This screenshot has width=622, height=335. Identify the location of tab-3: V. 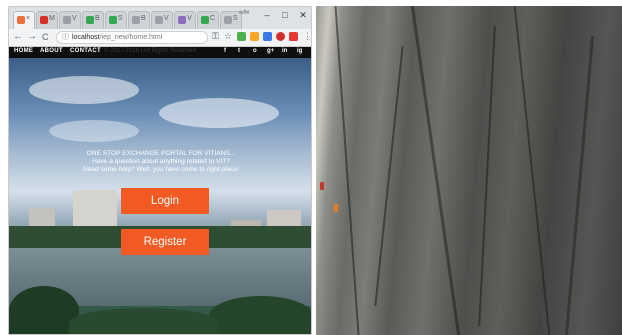
(70, 20).